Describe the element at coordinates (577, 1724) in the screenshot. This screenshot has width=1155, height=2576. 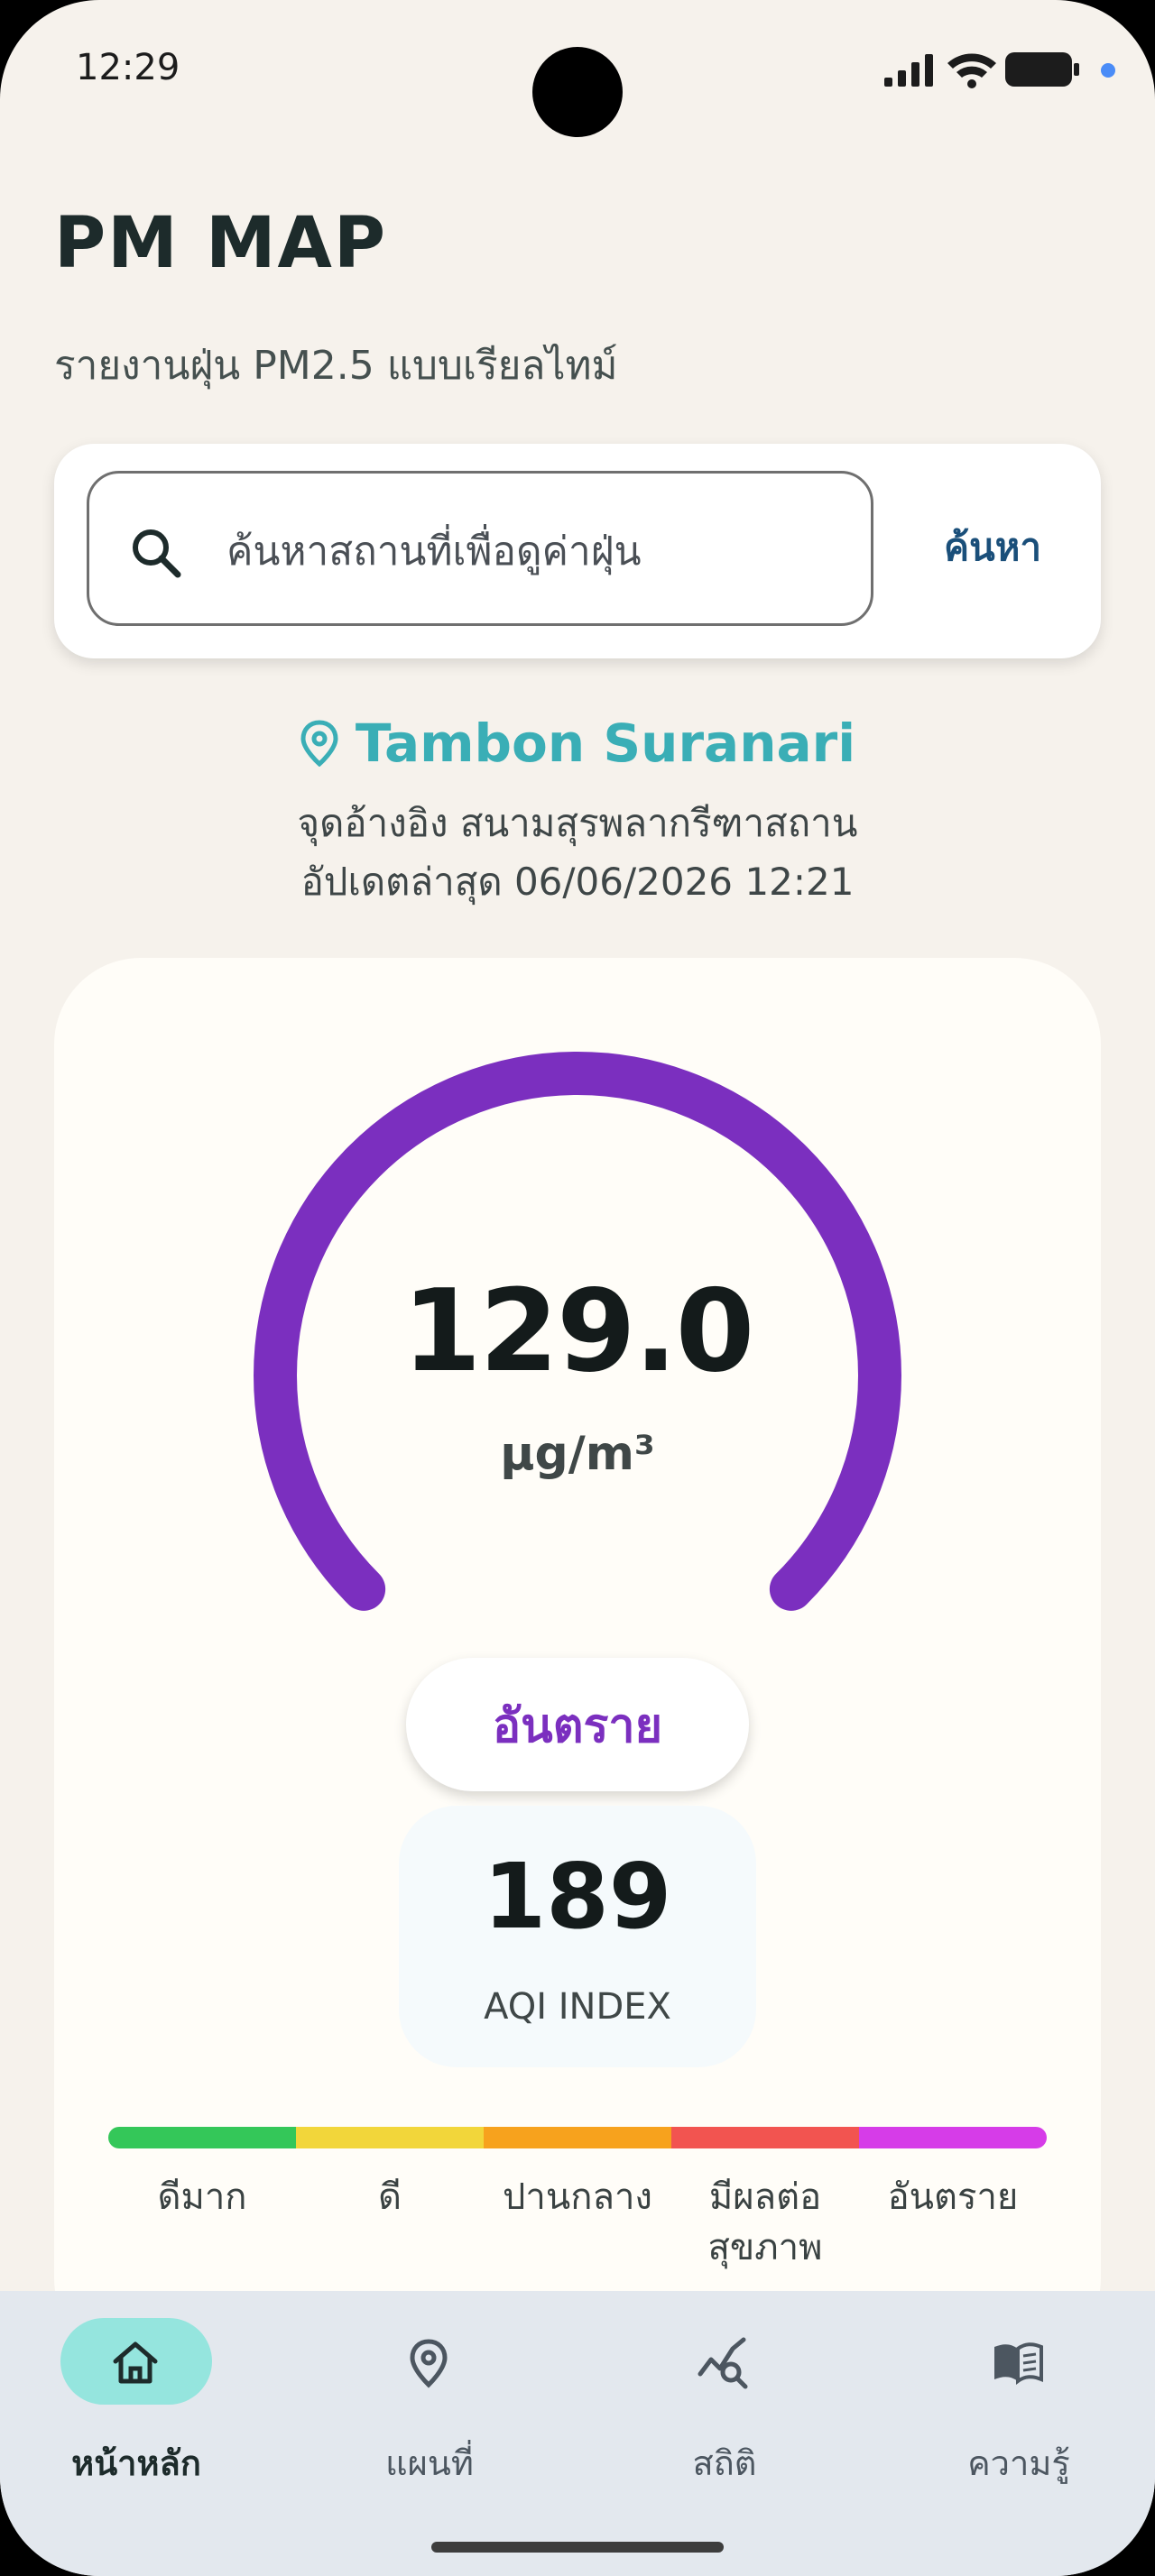
I see `air-quality-level-badge: อันตราย` at that location.